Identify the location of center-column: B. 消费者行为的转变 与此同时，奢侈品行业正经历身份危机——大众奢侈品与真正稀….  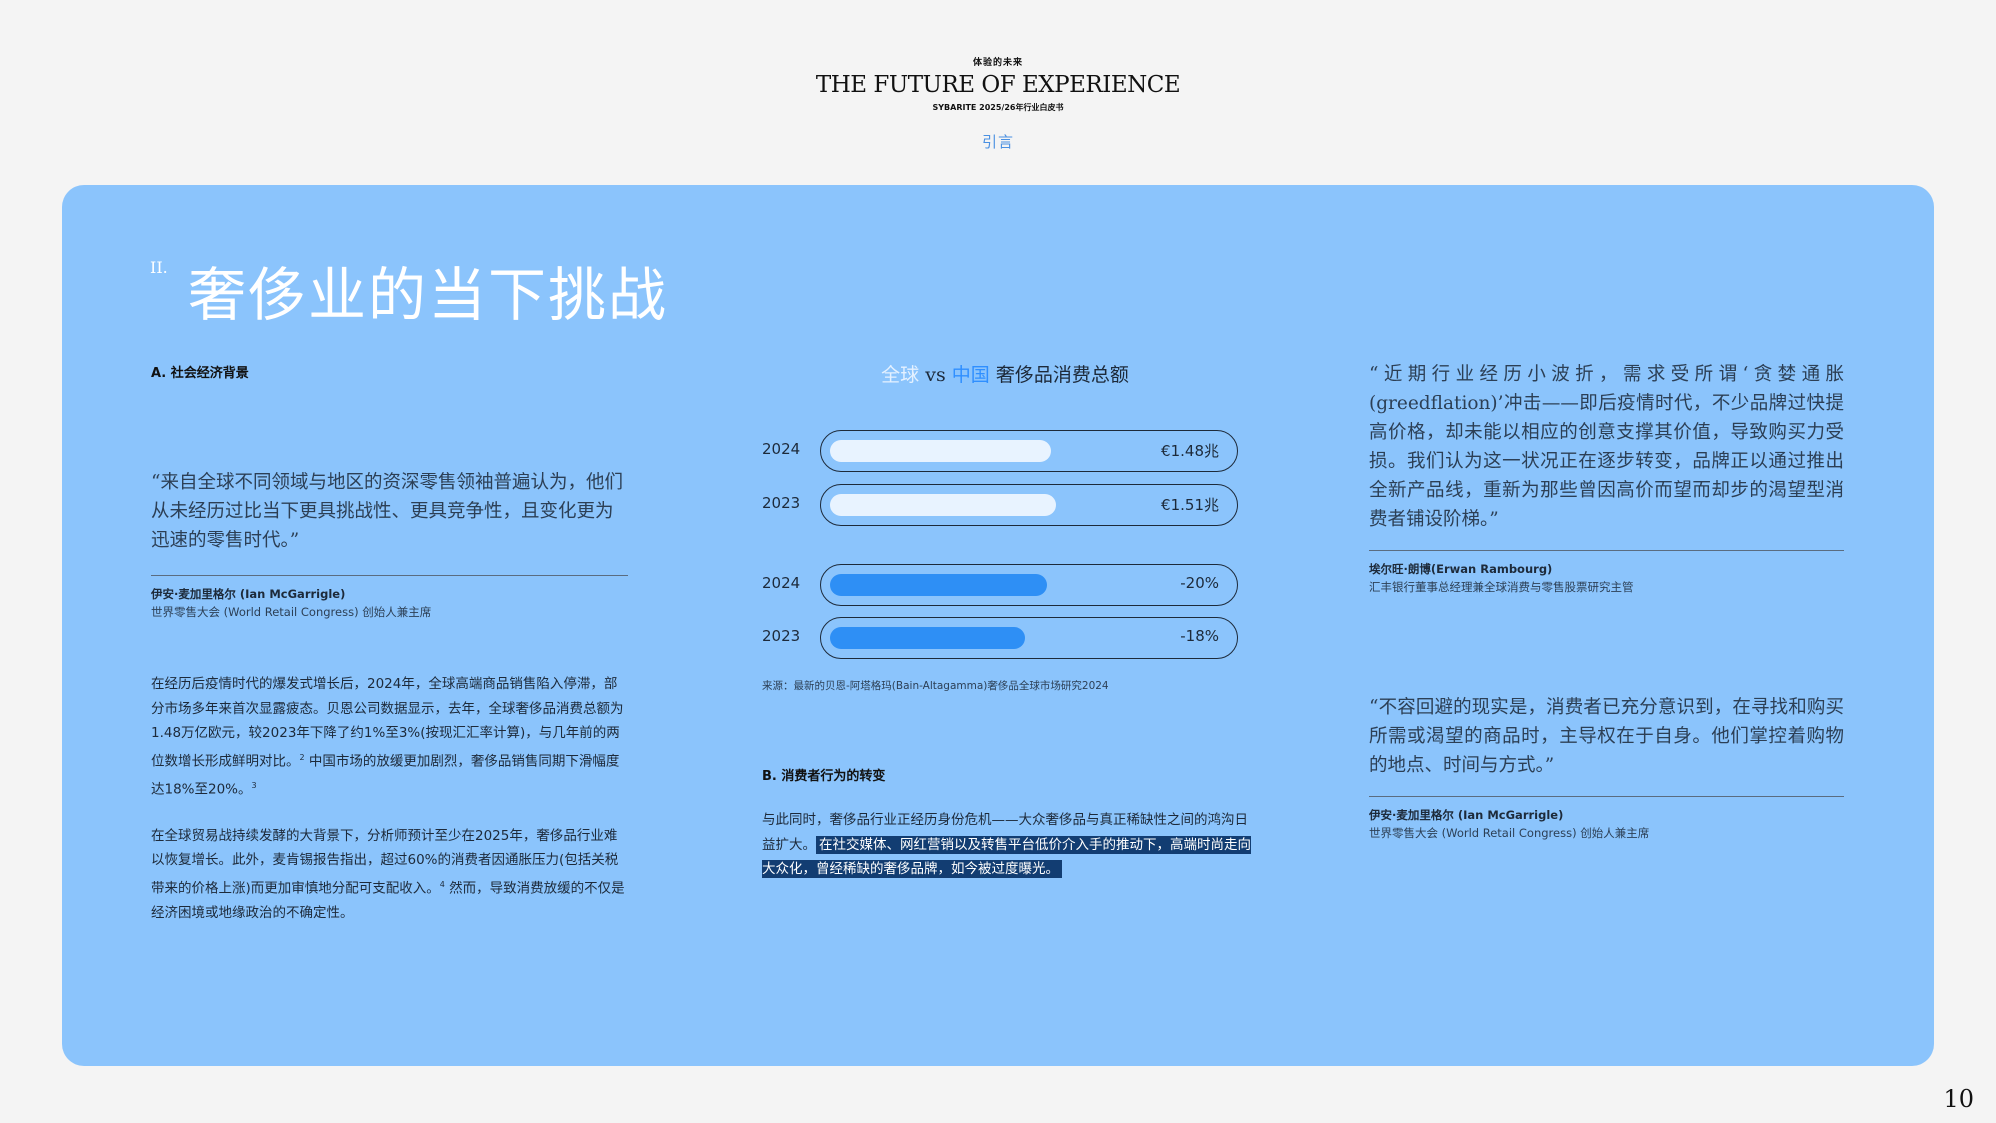
(1007, 823).